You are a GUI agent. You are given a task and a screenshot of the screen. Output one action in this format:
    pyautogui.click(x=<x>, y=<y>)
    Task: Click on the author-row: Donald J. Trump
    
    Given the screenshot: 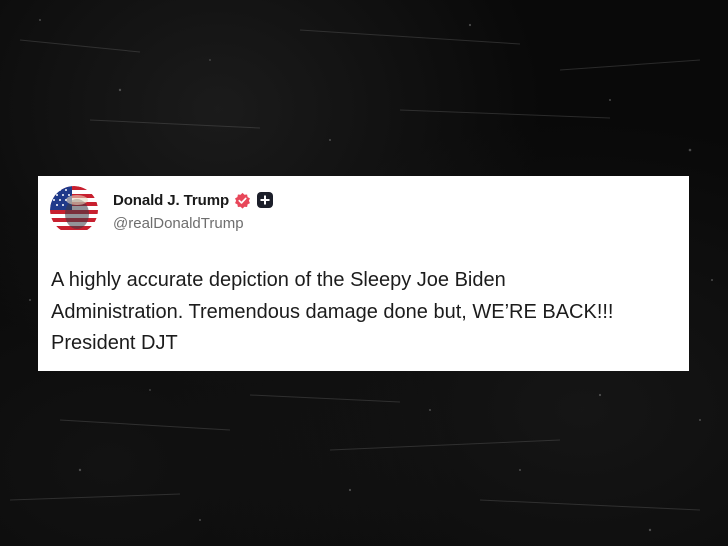 What is the action you would take?
    pyautogui.click(x=193, y=200)
    